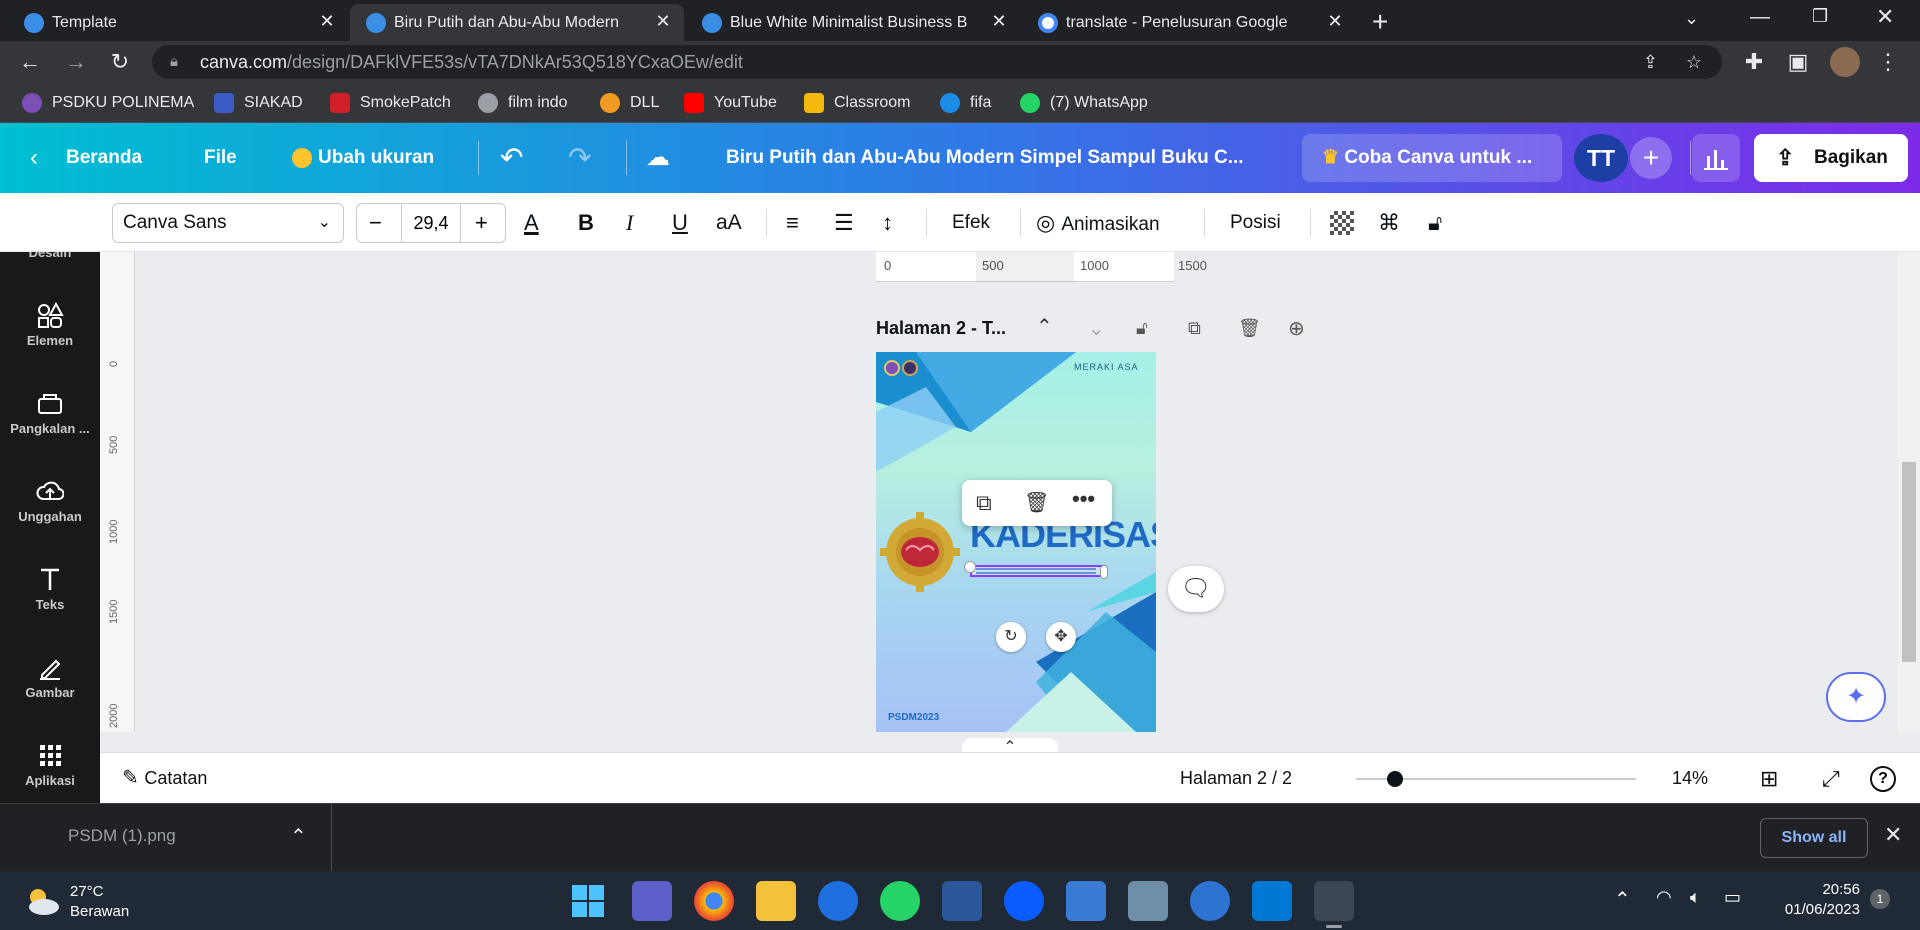 This screenshot has height=930, width=1920. I want to click on selected-subtitle-text, so click(1038, 571).